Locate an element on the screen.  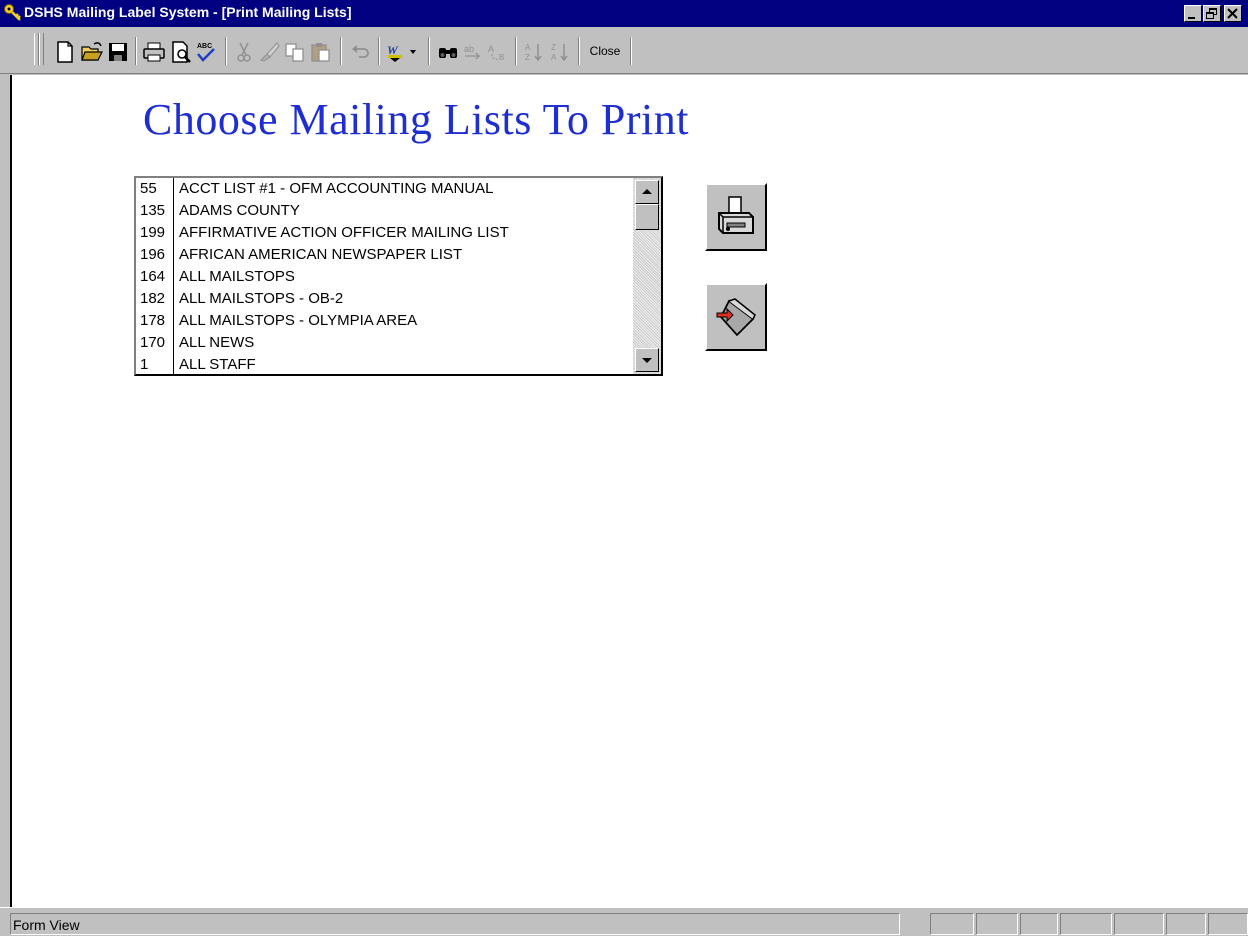
svg-text: W is located at coordinates (393, 50).